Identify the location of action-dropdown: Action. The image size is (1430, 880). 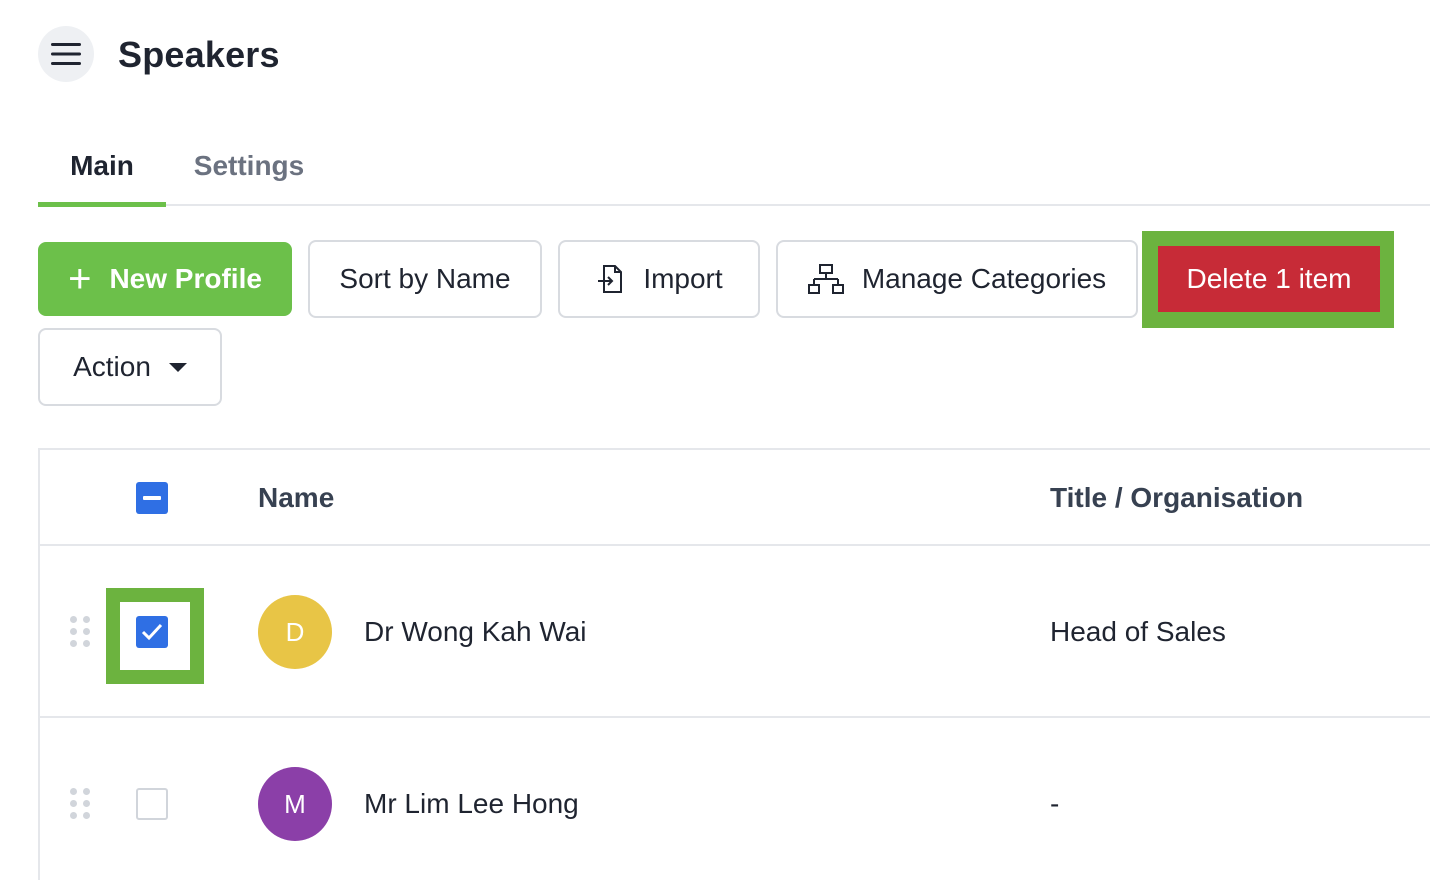
(130, 367).